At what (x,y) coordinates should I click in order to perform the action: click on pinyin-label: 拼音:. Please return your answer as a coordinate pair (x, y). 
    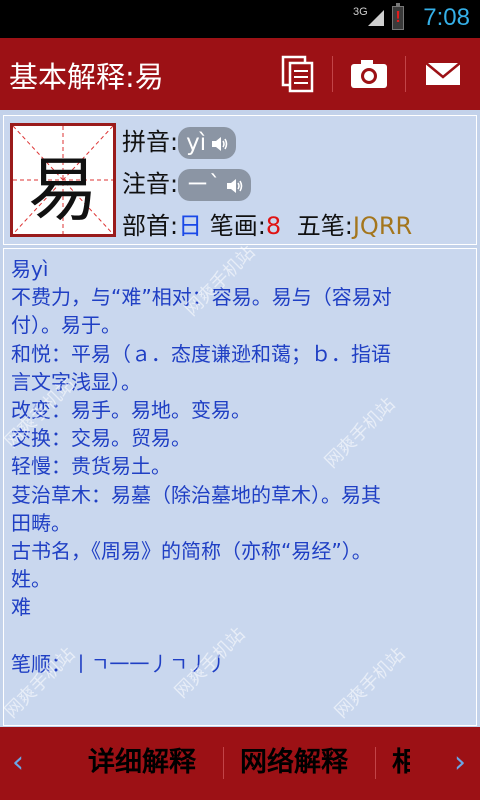
    Looking at the image, I should click on (150, 142).